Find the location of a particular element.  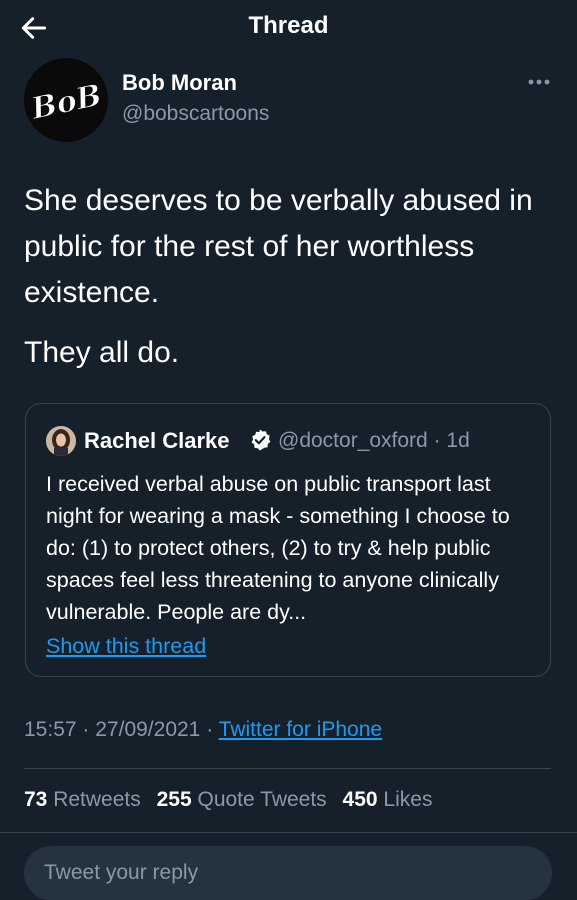

tweet-paragraph: They all do. is located at coordinates (102, 352).